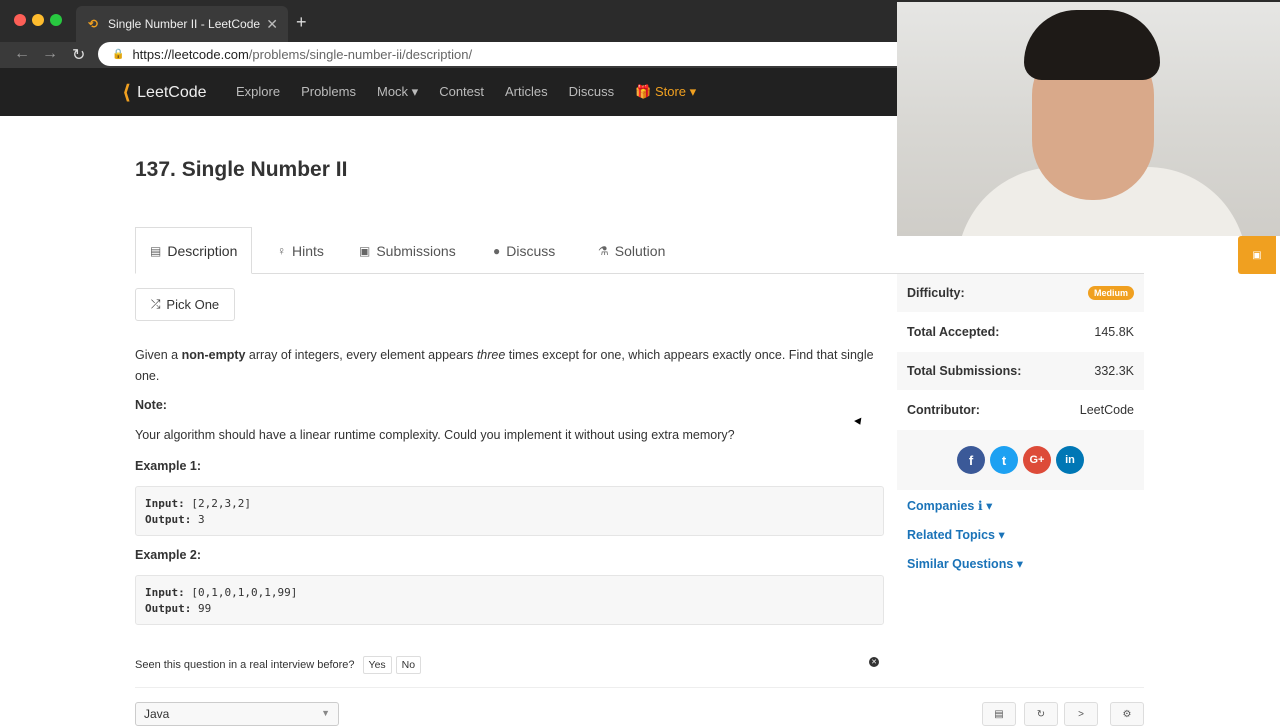  Describe the element at coordinates (1020, 332) in the screenshot. I see `accepted-row: Total Accepted: 145.8K` at that location.